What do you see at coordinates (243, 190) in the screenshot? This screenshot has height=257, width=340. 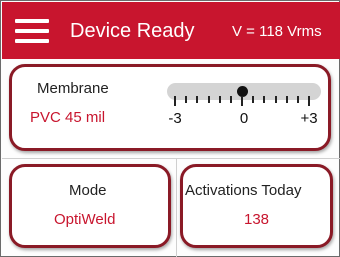 I see `activations-label: Activations Today` at bounding box center [243, 190].